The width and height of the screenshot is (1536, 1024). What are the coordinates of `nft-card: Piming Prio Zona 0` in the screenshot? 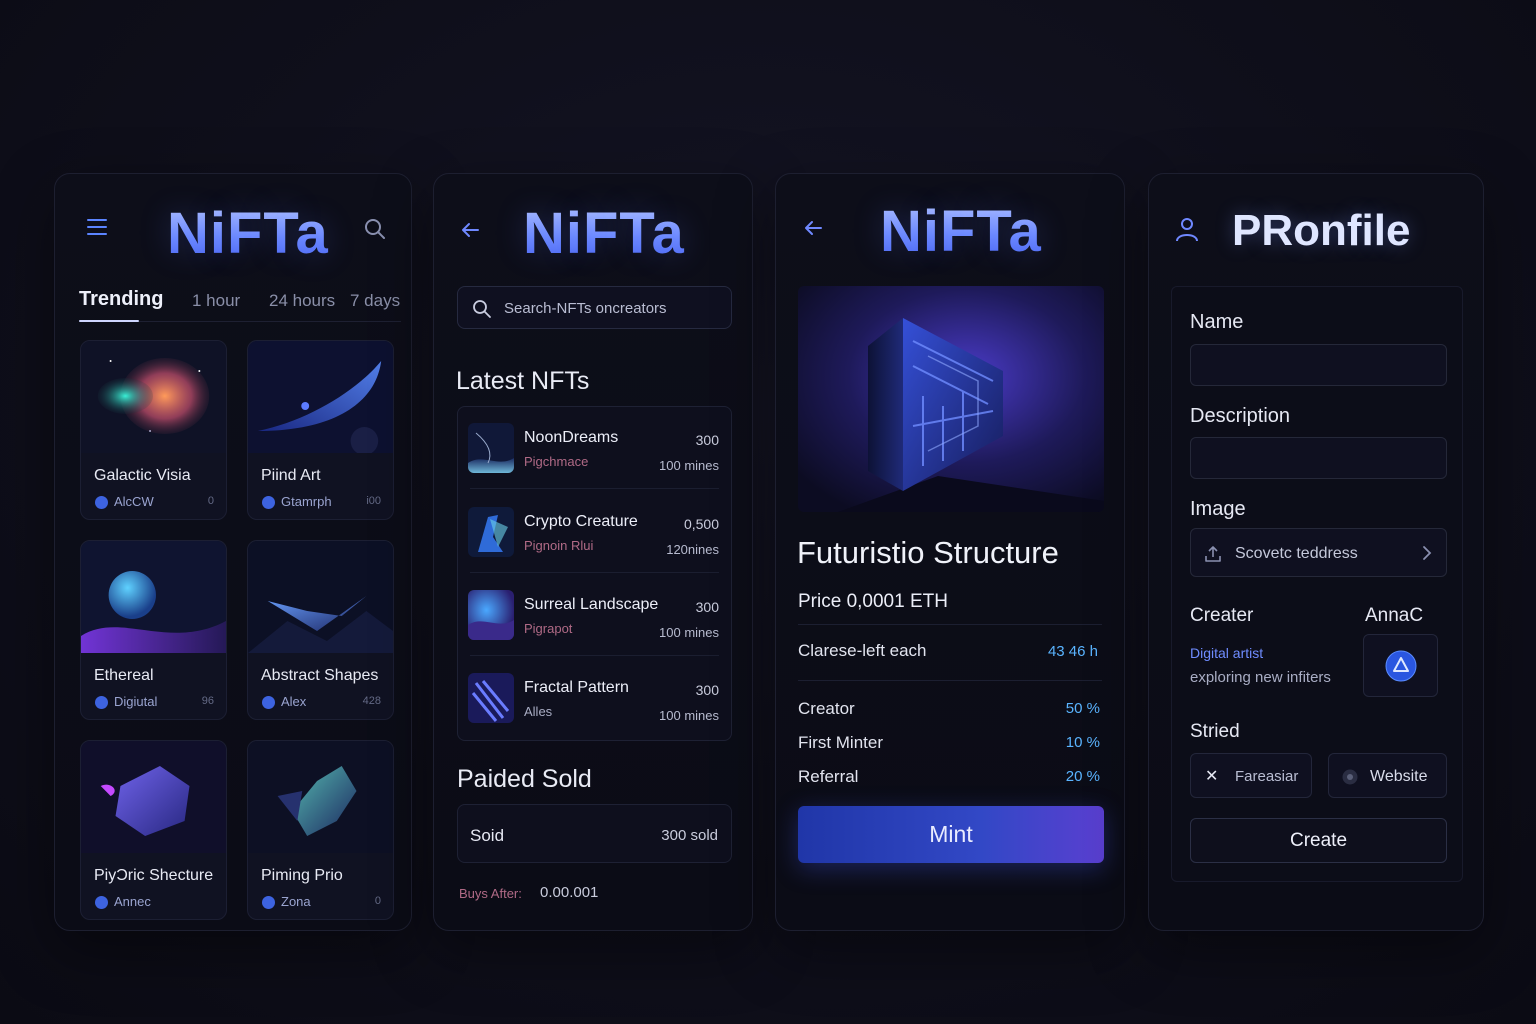 It's located at (320, 830).